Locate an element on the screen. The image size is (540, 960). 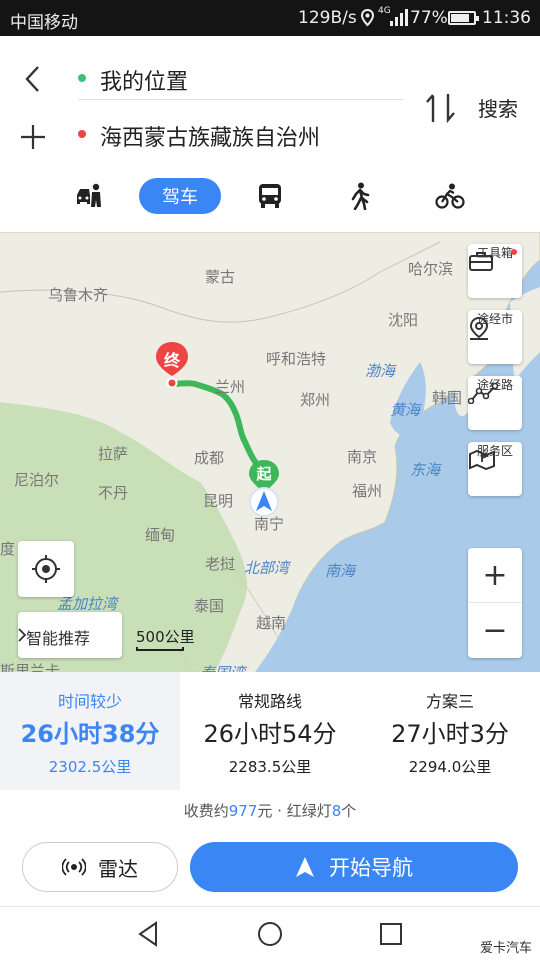
smart-recommend-label: 智能推荐 is located at coordinates (58, 638).